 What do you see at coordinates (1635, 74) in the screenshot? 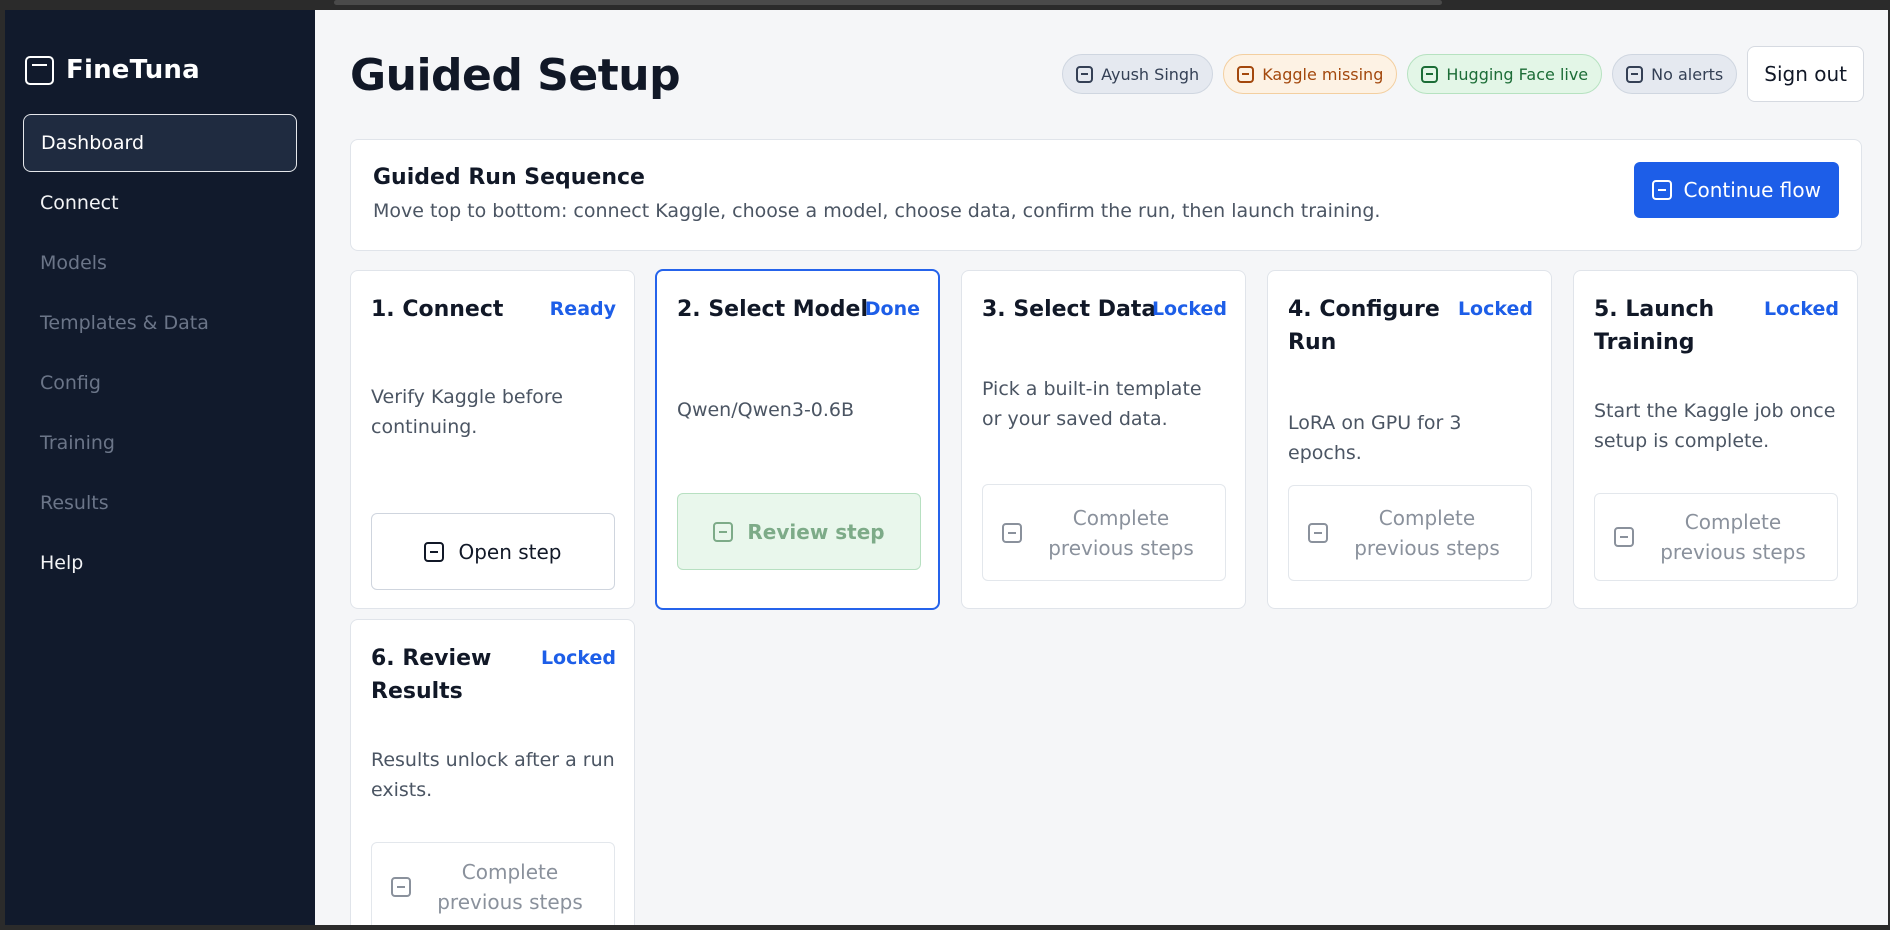
I see `bell-icon` at bounding box center [1635, 74].